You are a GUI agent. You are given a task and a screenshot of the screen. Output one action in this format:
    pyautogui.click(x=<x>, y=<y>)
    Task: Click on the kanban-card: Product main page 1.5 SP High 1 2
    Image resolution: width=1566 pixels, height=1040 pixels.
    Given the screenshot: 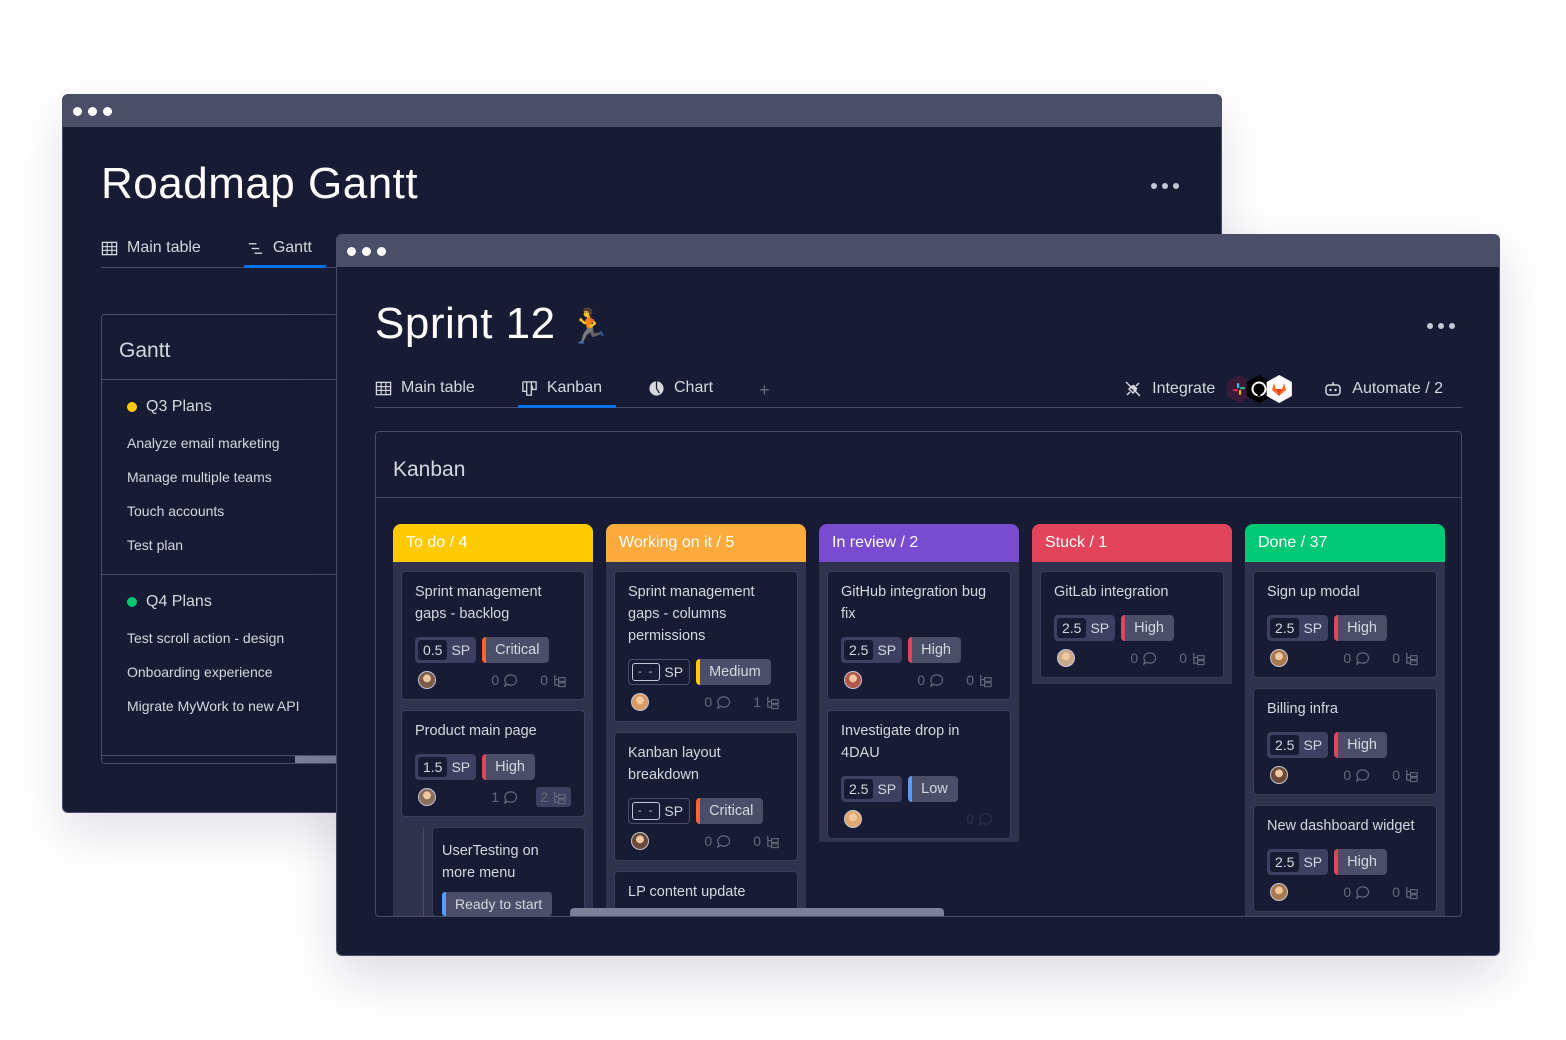 What is the action you would take?
    pyautogui.click(x=493, y=763)
    